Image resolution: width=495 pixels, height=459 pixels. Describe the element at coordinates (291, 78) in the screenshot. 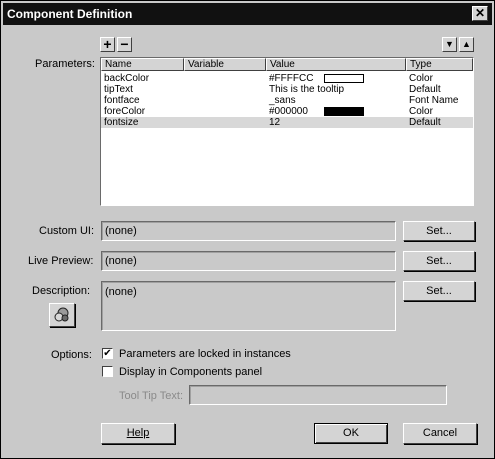

I see `row-value: #FFFFCC` at that location.